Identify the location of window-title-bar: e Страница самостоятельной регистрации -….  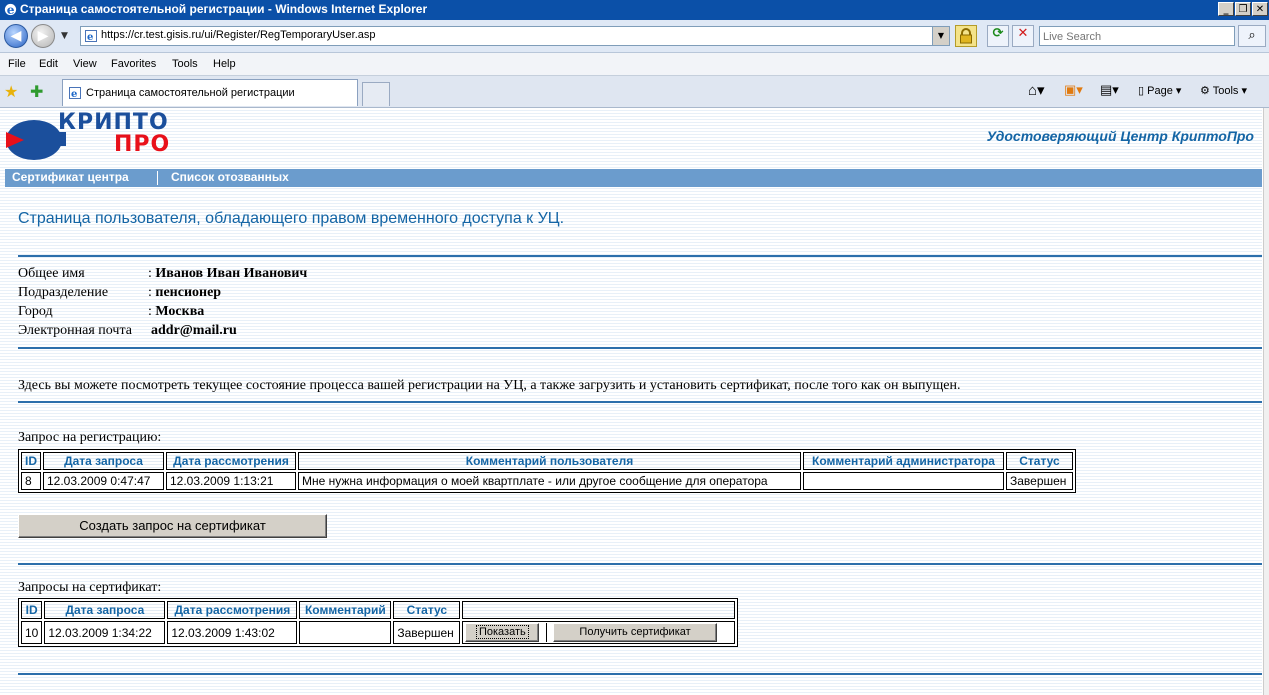
(634, 10).